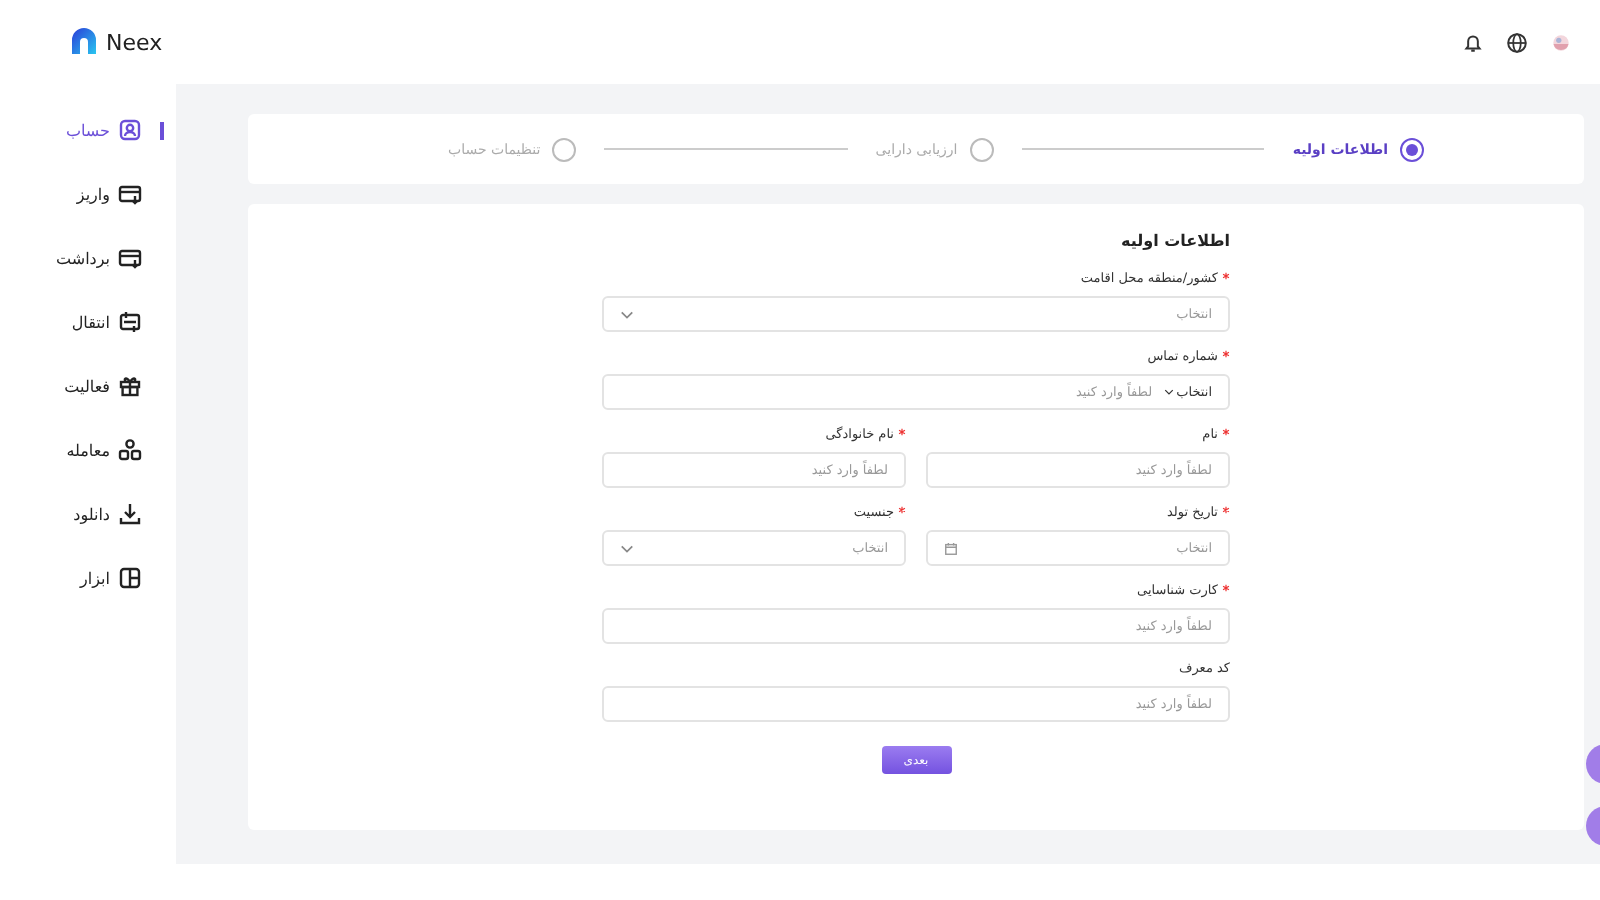 This screenshot has width=1600, height=900. Describe the element at coordinates (130, 322) in the screenshot. I see `transfer-icon` at that location.